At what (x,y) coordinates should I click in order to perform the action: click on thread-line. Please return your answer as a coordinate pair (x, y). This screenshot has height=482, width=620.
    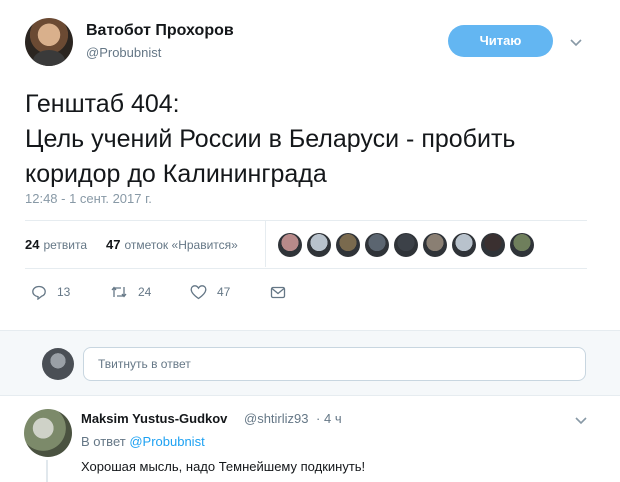
    Looking at the image, I should click on (47, 471).